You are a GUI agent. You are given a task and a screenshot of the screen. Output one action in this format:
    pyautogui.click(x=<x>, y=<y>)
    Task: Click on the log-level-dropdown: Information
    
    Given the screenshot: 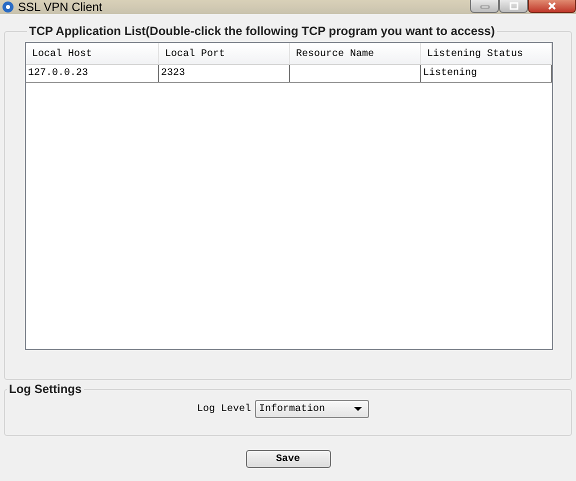 What is the action you would take?
    pyautogui.click(x=312, y=409)
    